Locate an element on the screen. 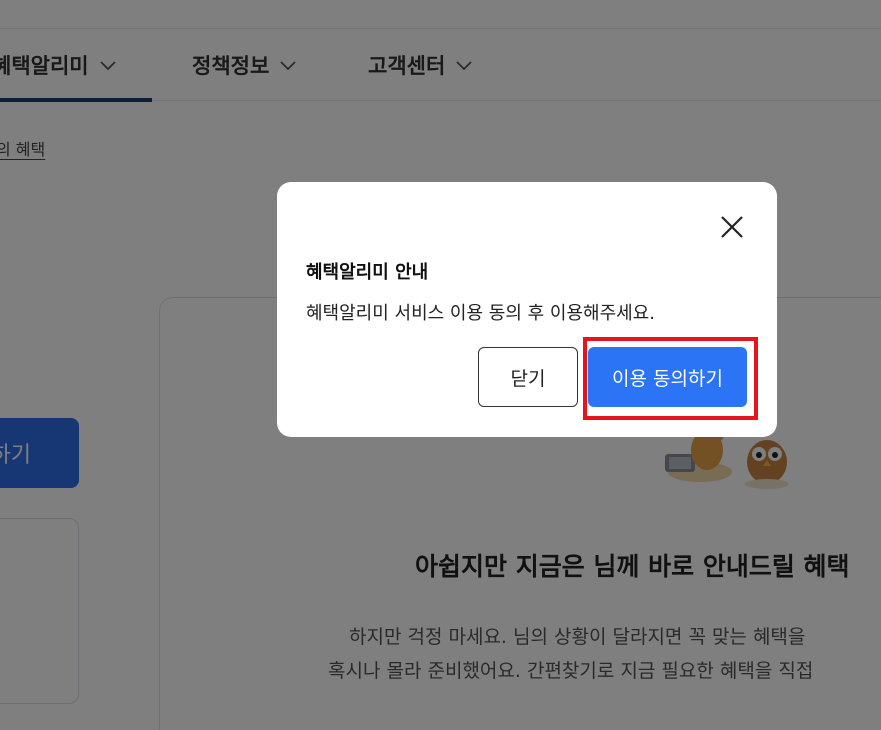 This screenshot has height=730, width=881. close-icon is located at coordinates (732, 227).